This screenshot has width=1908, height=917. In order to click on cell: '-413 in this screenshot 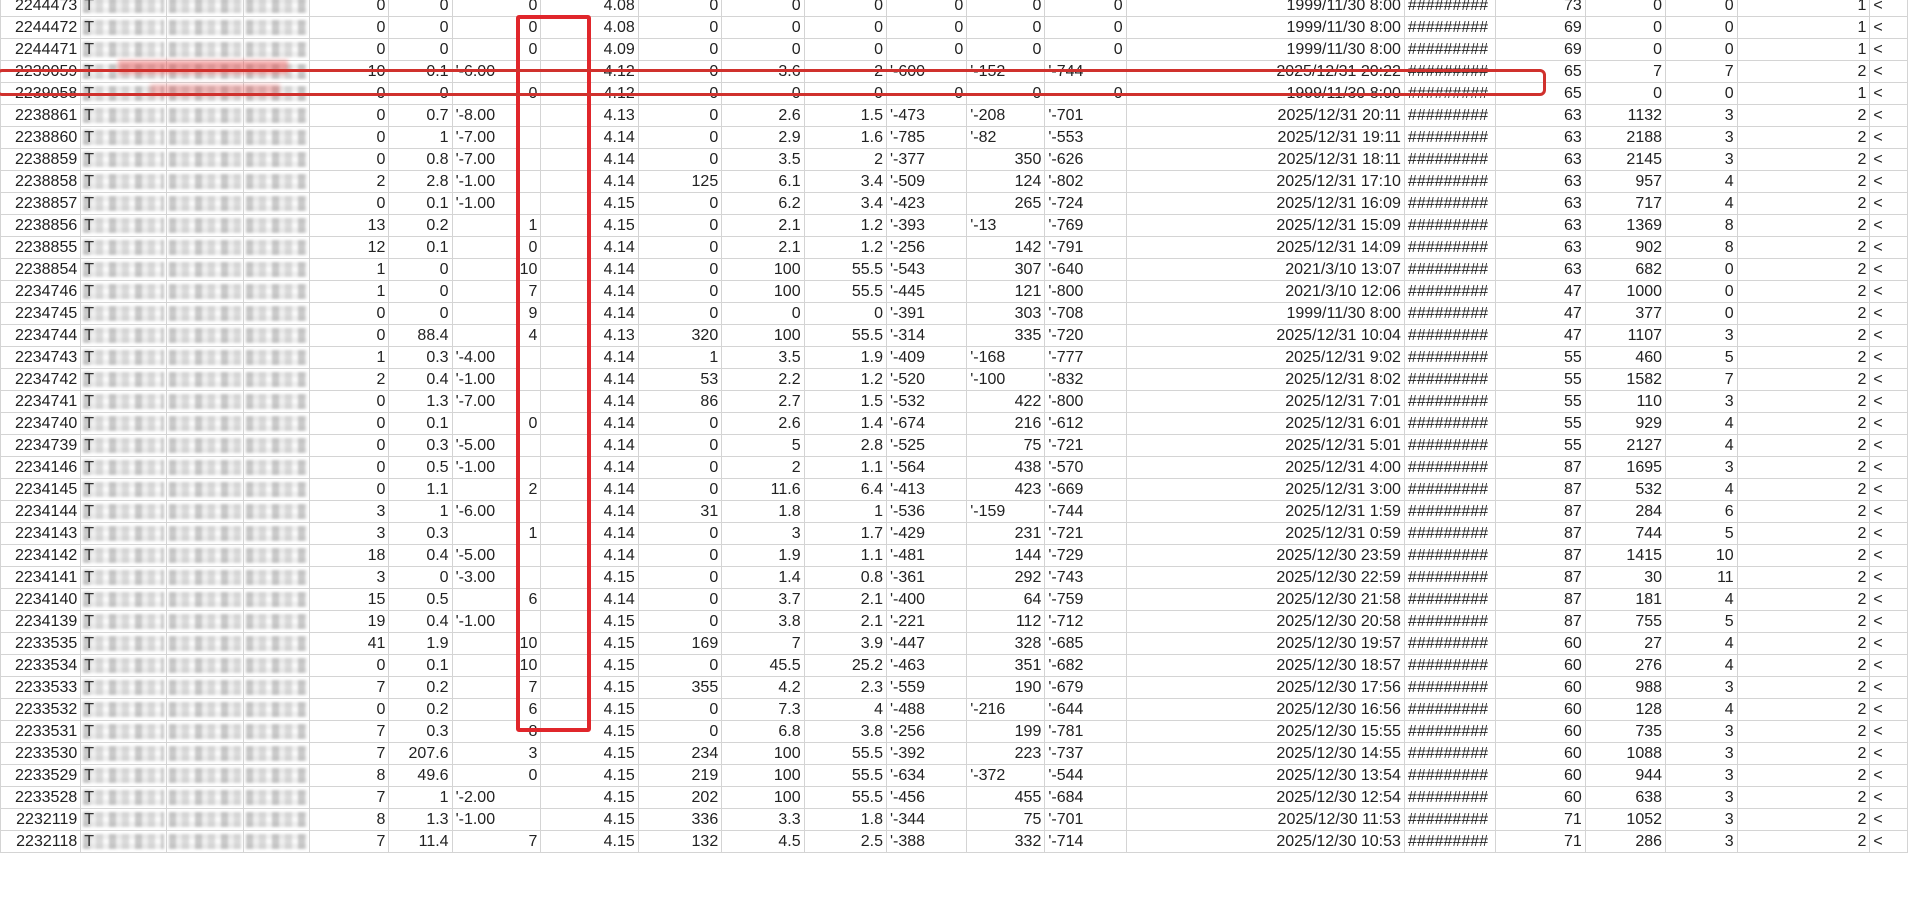, I will do `click(926, 489)`.